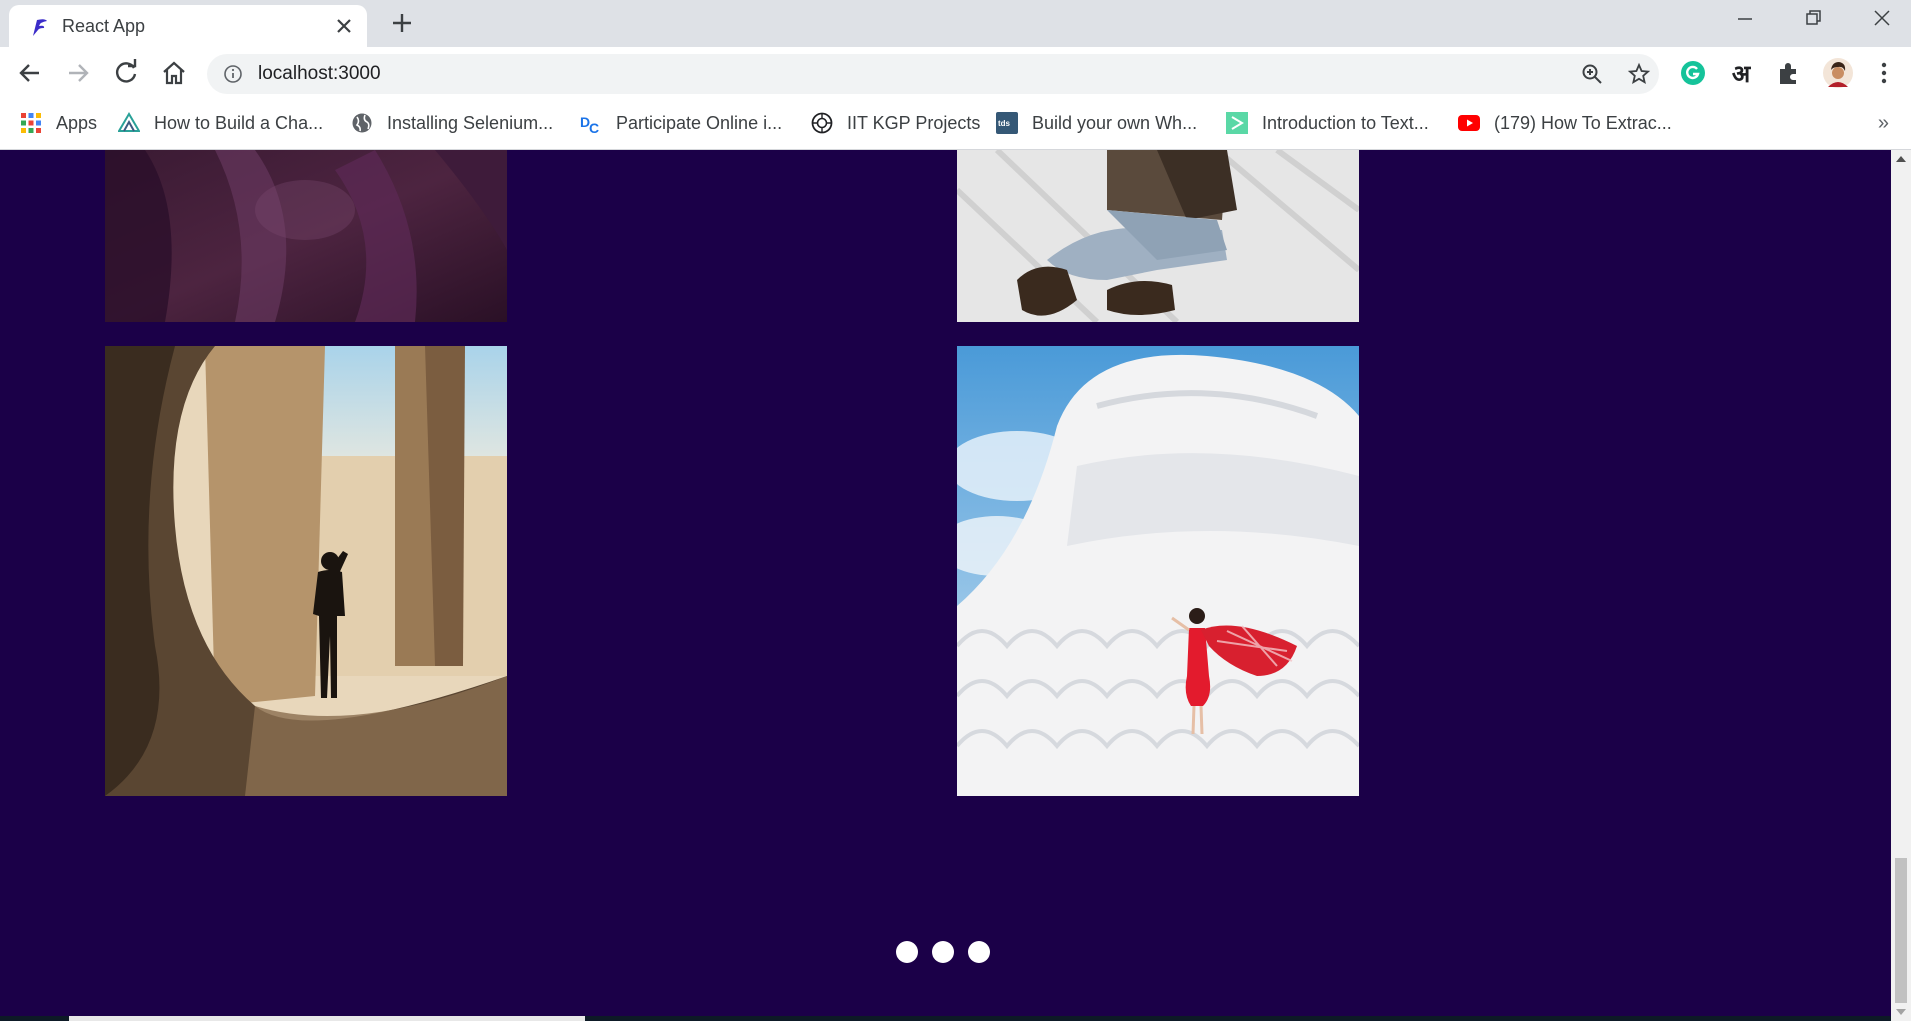  What do you see at coordinates (233, 74) in the screenshot?
I see `info-icon` at bounding box center [233, 74].